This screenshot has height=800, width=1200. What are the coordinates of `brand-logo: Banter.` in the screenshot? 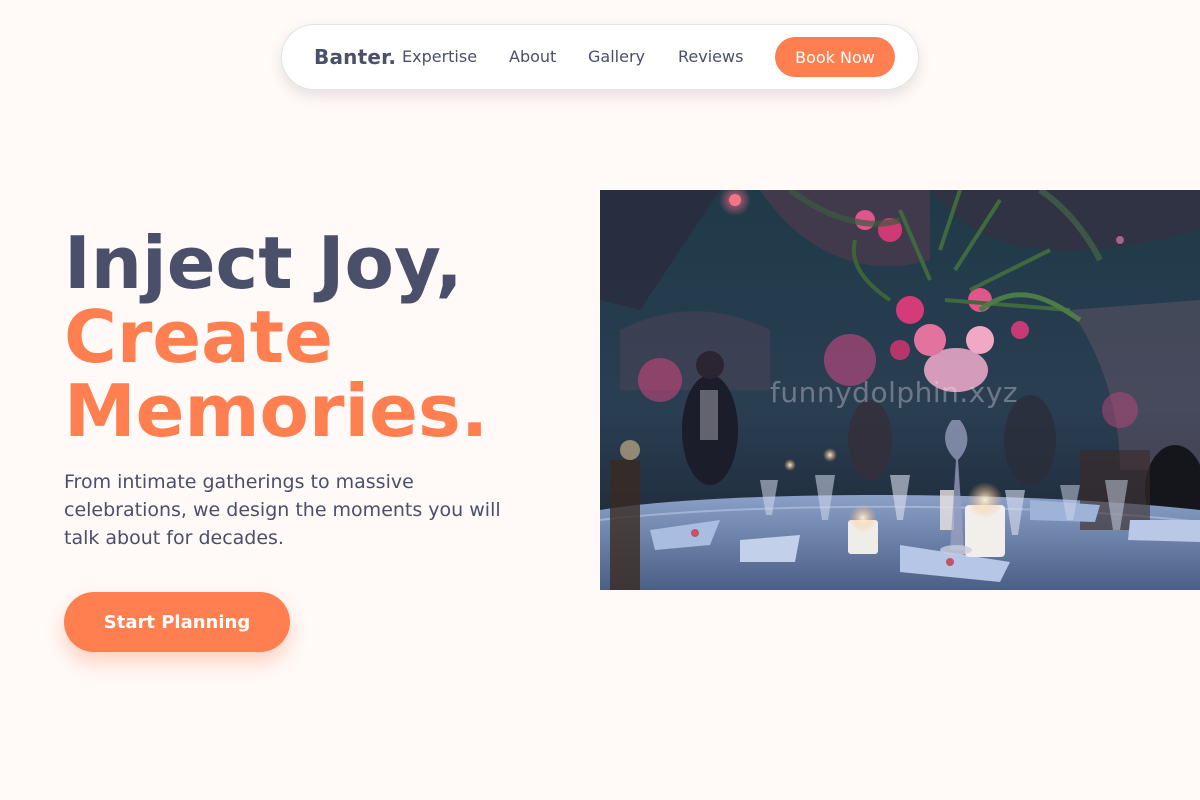 It's located at (355, 57).